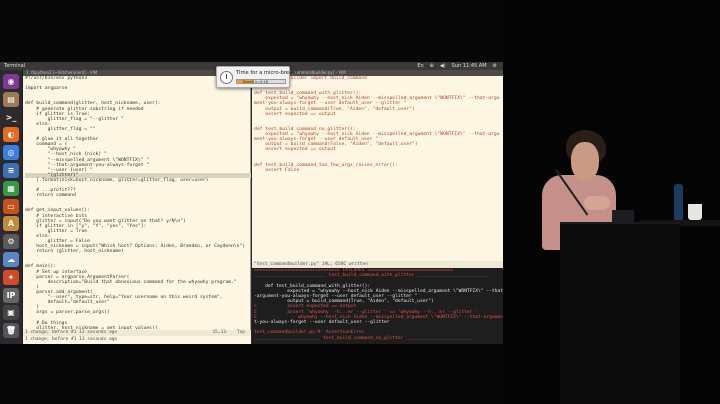 This screenshot has height=404, width=720. What do you see at coordinates (137, 340) in the screenshot?
I see `editor-cmdline: 1 change; before #1 13 seconds ago` at bounding box center [137, 340].